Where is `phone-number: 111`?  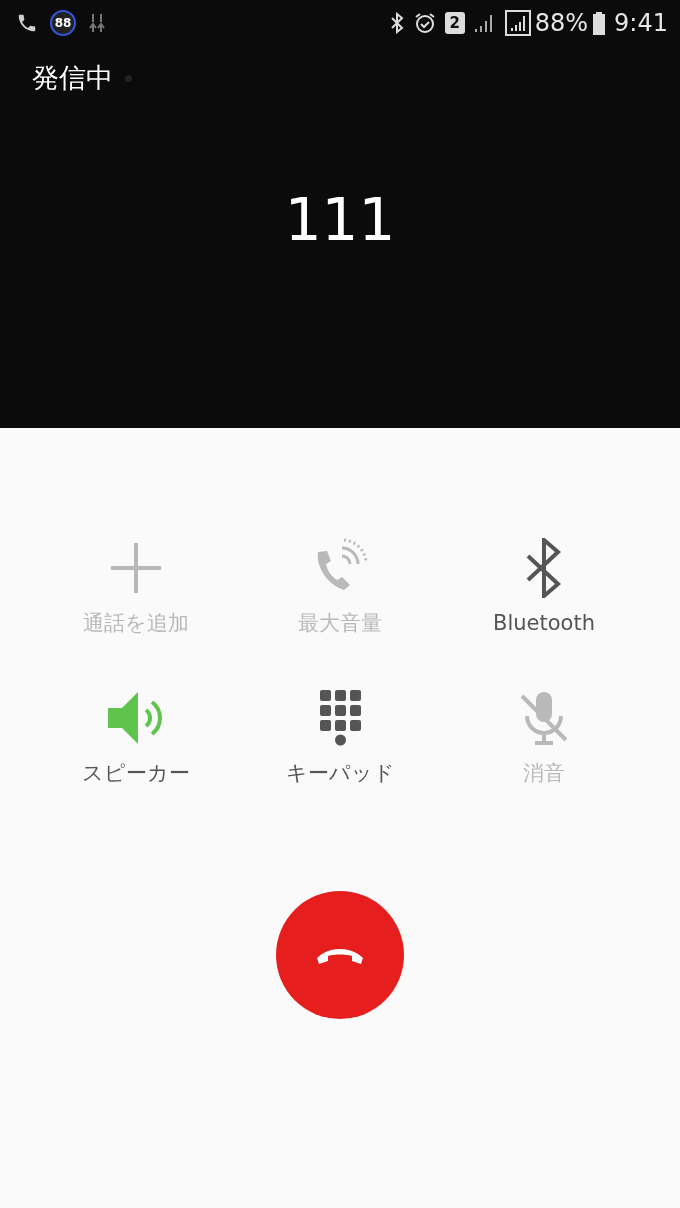 phone-number: 111 is located at coordinates (340, 220).